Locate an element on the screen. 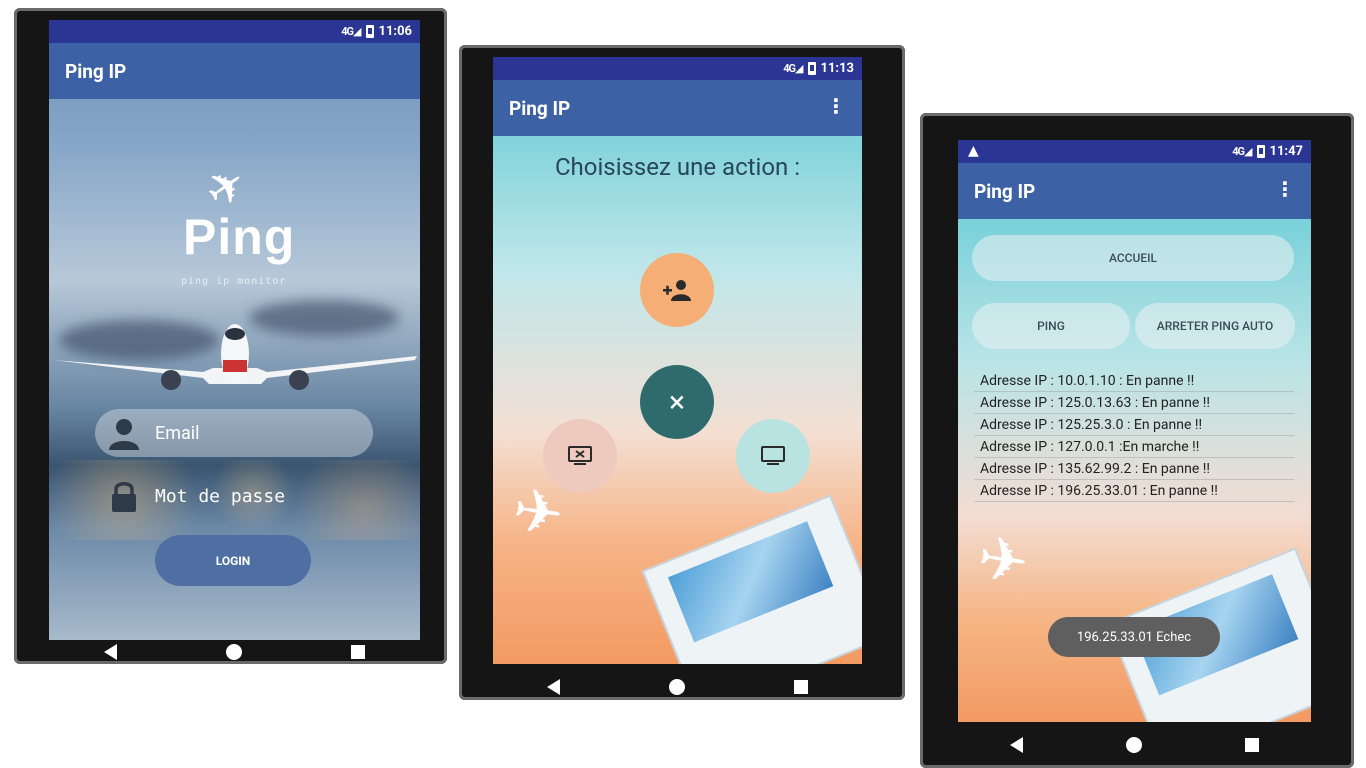 This screenshot has width=1366, height=768. password-field: Mot de passe is located at coordinates (234, 496).